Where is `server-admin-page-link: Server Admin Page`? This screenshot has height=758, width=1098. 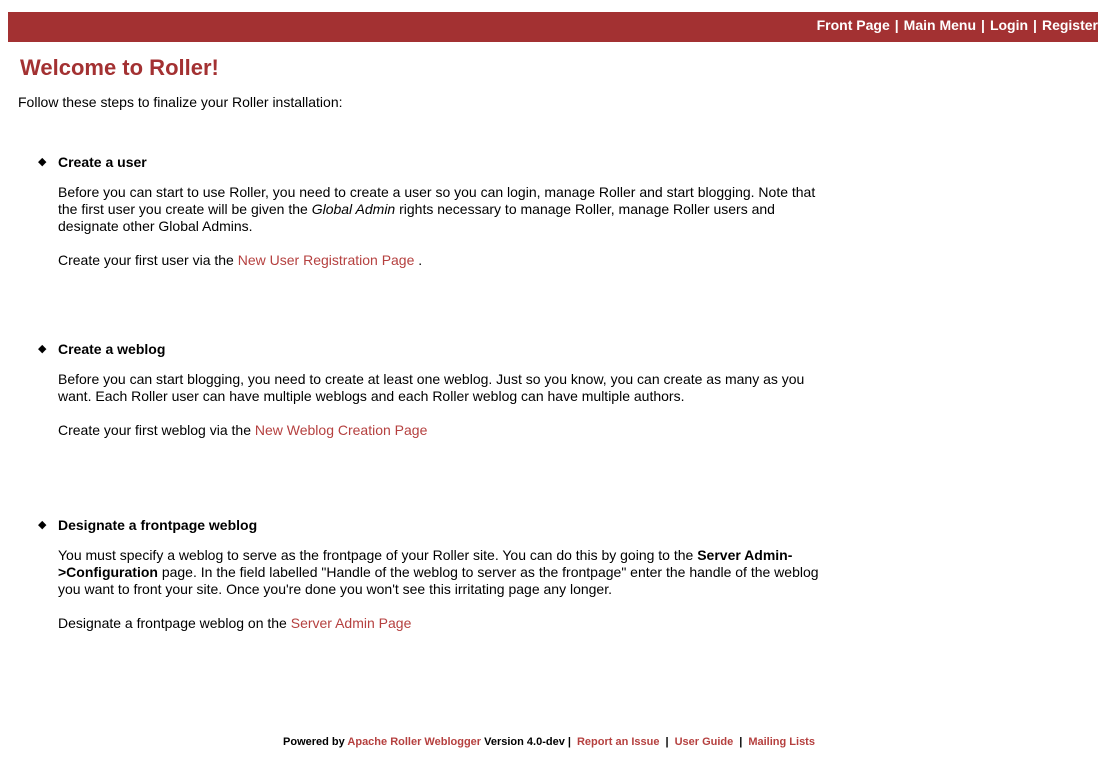 server-admin-page-link: Server Admin Page is located at coordinates (351, 623).